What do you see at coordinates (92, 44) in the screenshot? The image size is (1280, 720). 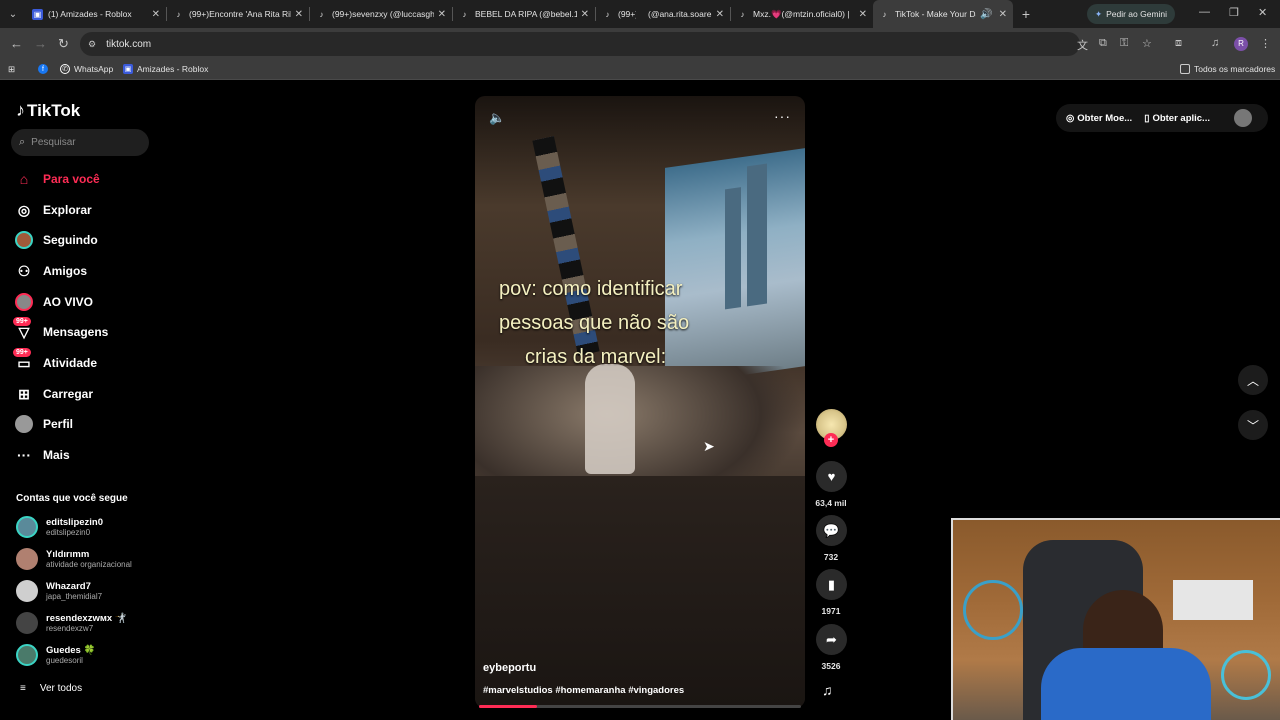 I see `site-info-icon: ⚙` at bounding box center [92, 44].